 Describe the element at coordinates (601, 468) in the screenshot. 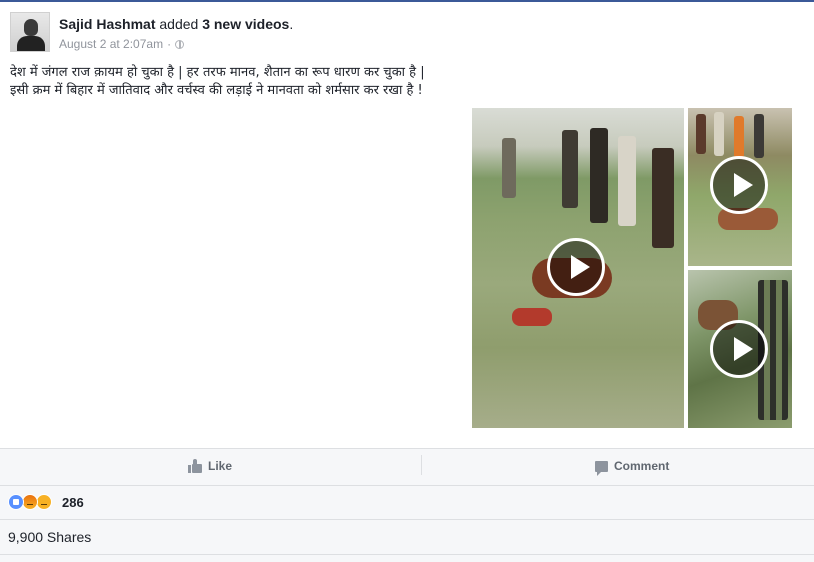

I see `comment-icon` at that location.